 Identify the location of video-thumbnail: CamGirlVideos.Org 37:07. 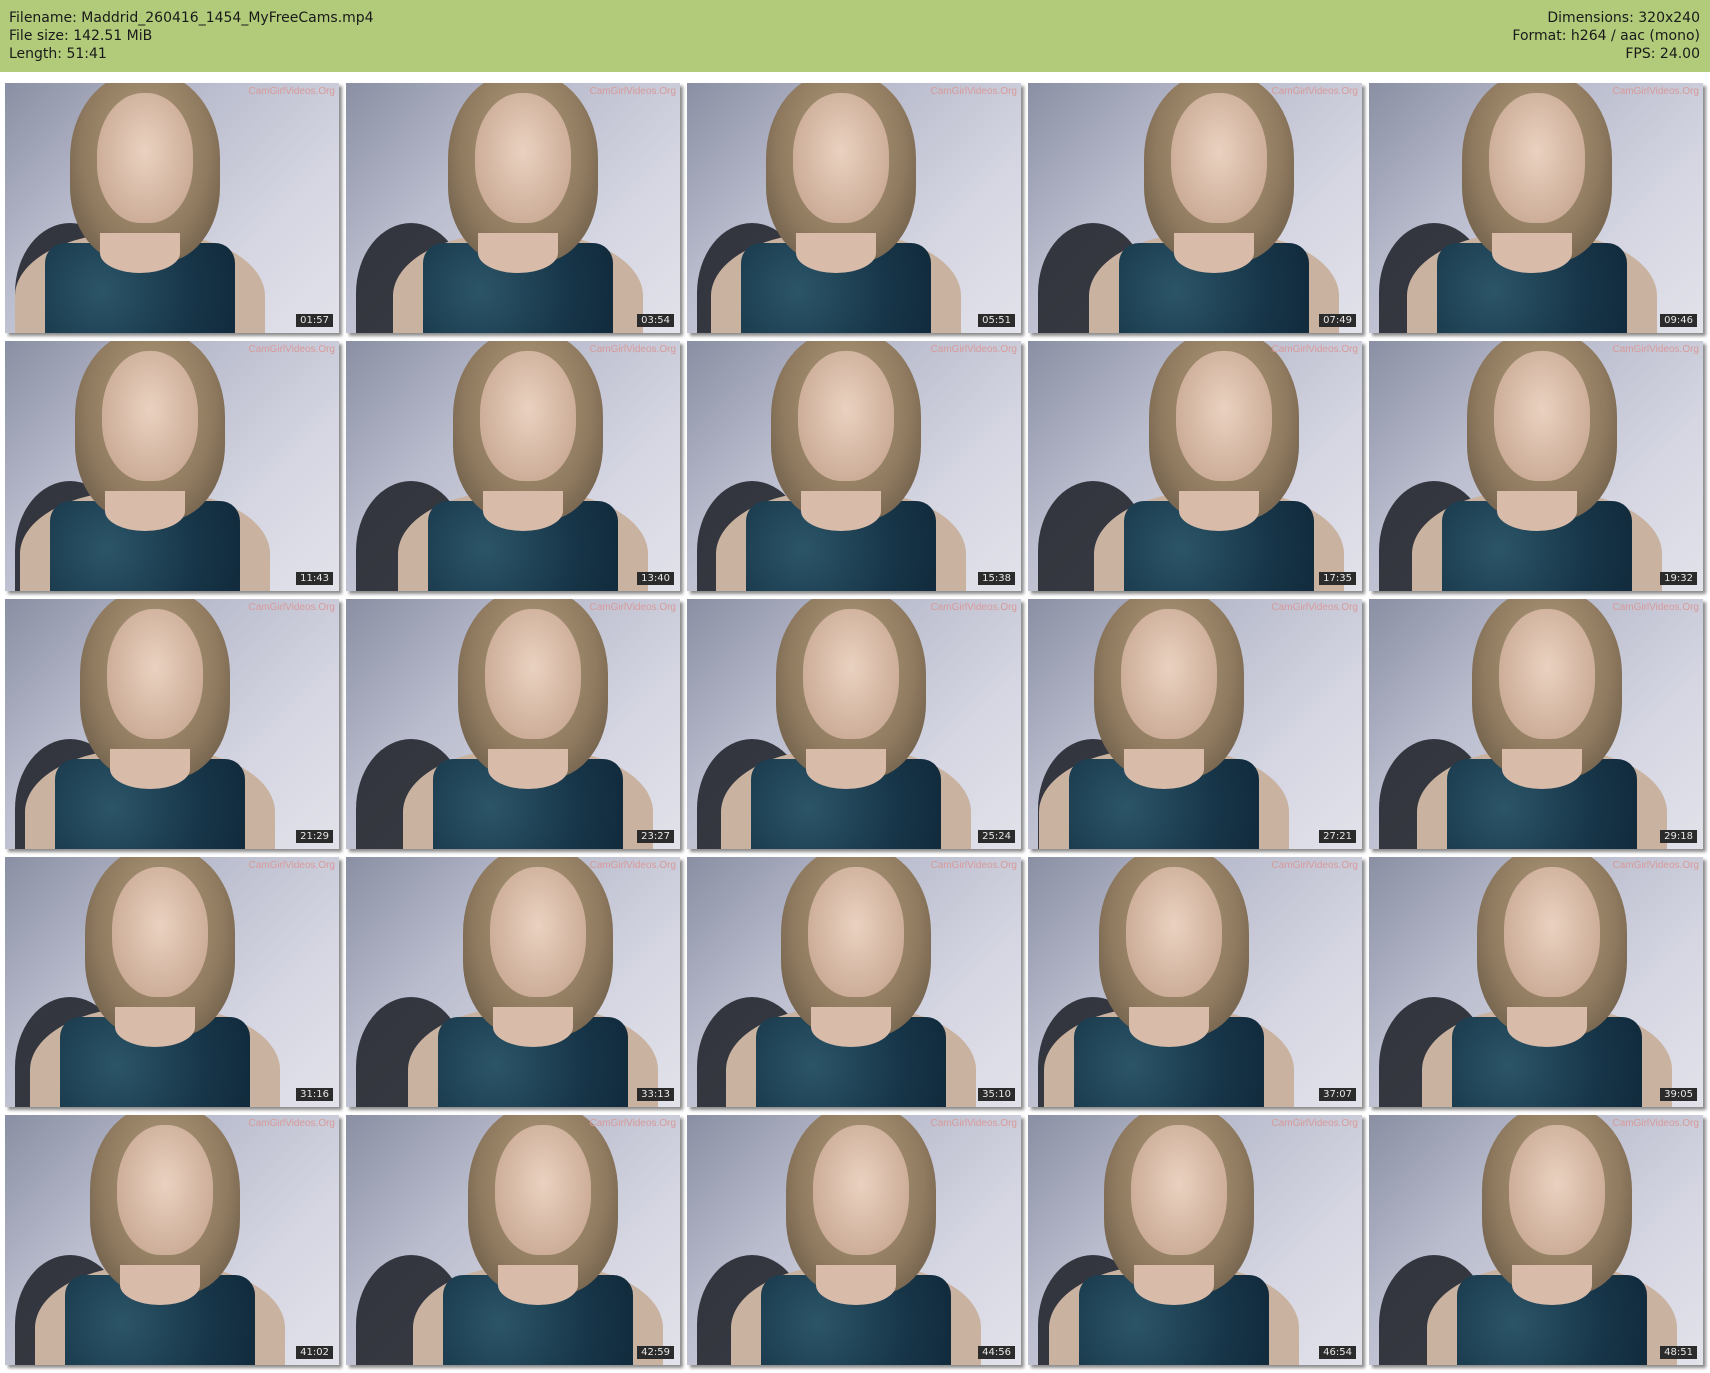
(1195, 982).